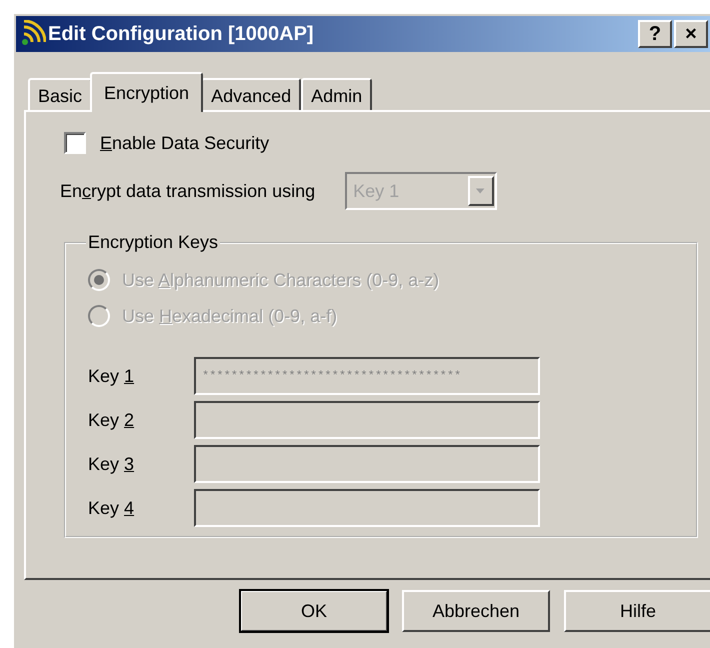  Describe the element at coordinates (112, 376) in the screenshot. I see `key-label: Key 1` at that location.